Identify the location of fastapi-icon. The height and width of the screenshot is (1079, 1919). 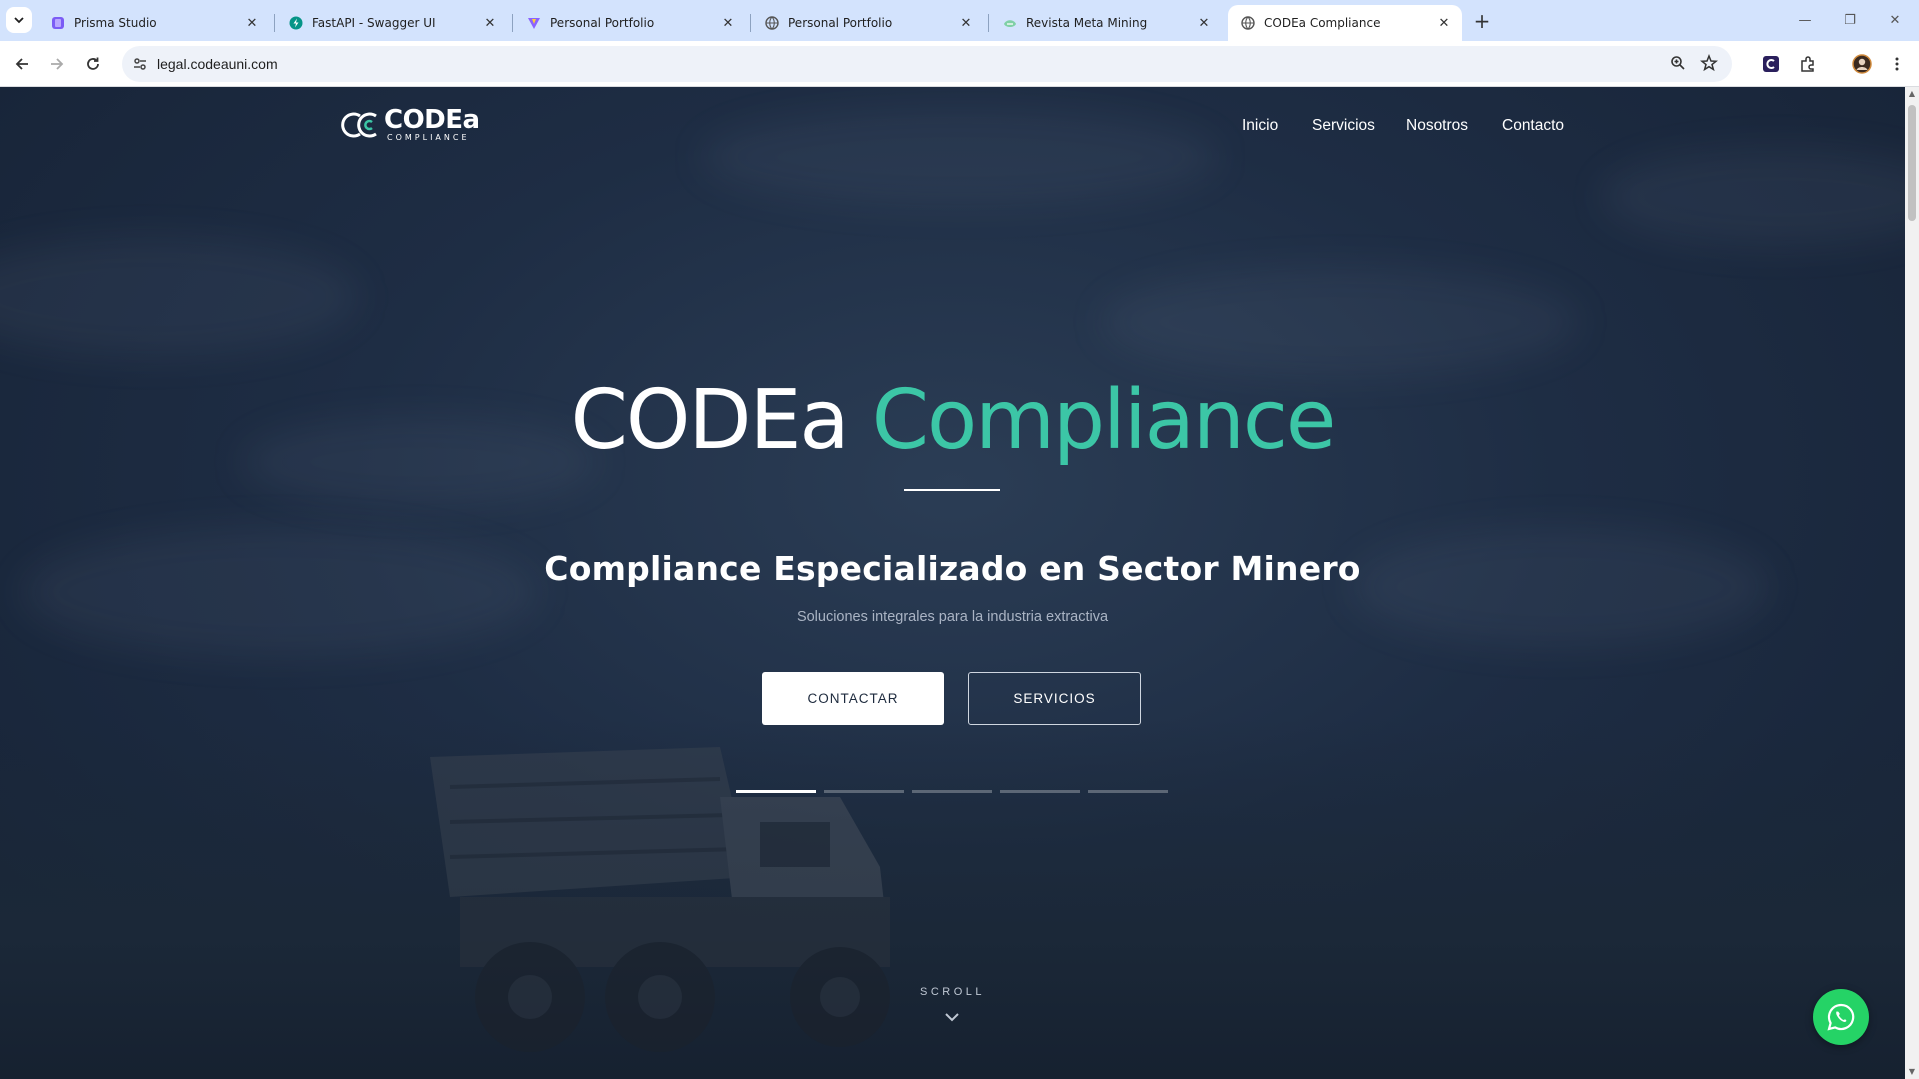
(296, 23).